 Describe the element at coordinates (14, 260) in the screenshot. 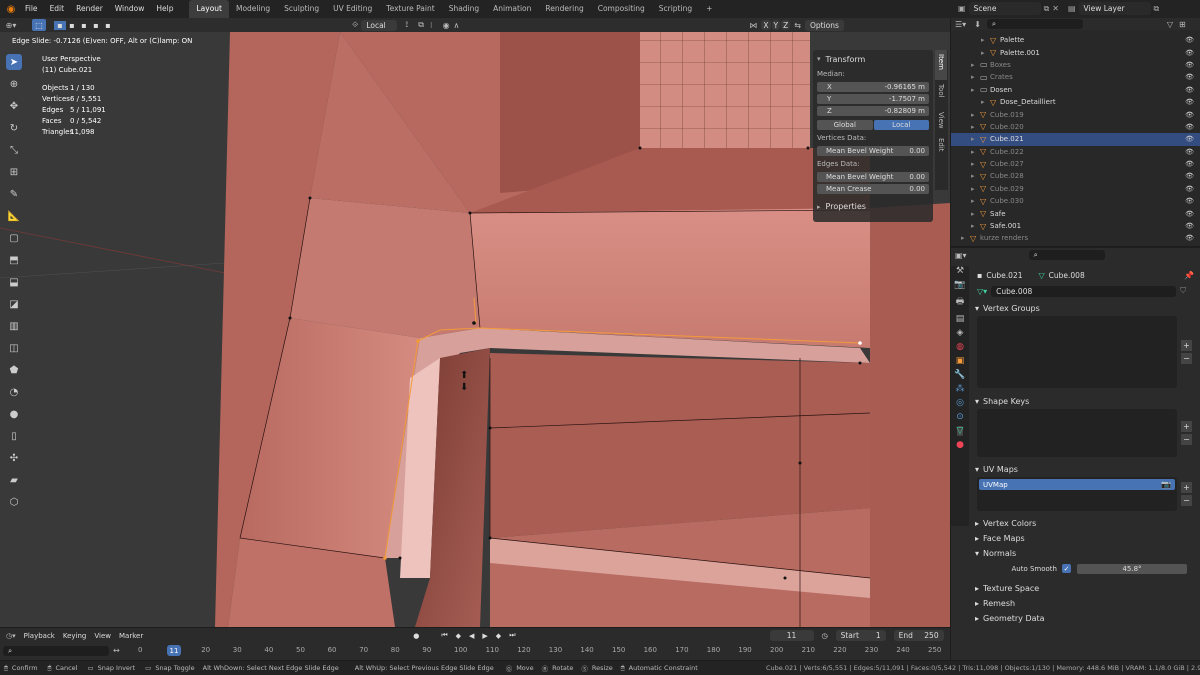

I see `extrude-tool-icon: ⬒` at that location.